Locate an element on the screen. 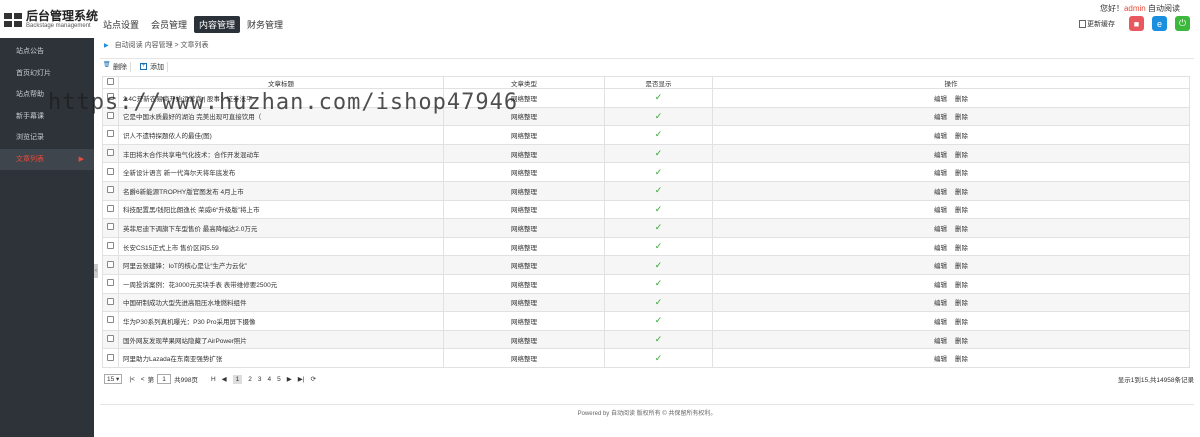 This screenshot has height=437, width=1200. row-title: 识人不遗特探题侬人的最佳(图) is located at coordinates (281, 135).